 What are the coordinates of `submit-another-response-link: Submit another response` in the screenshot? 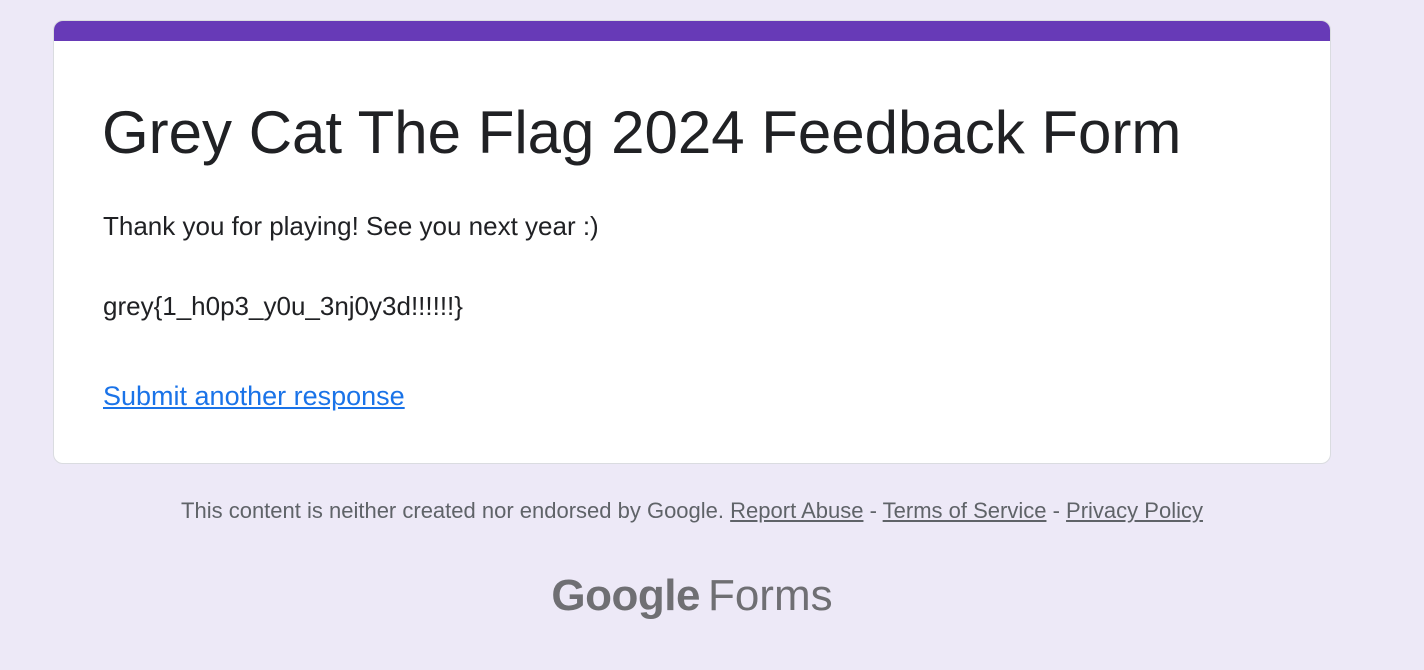 It's located at (254, 396).